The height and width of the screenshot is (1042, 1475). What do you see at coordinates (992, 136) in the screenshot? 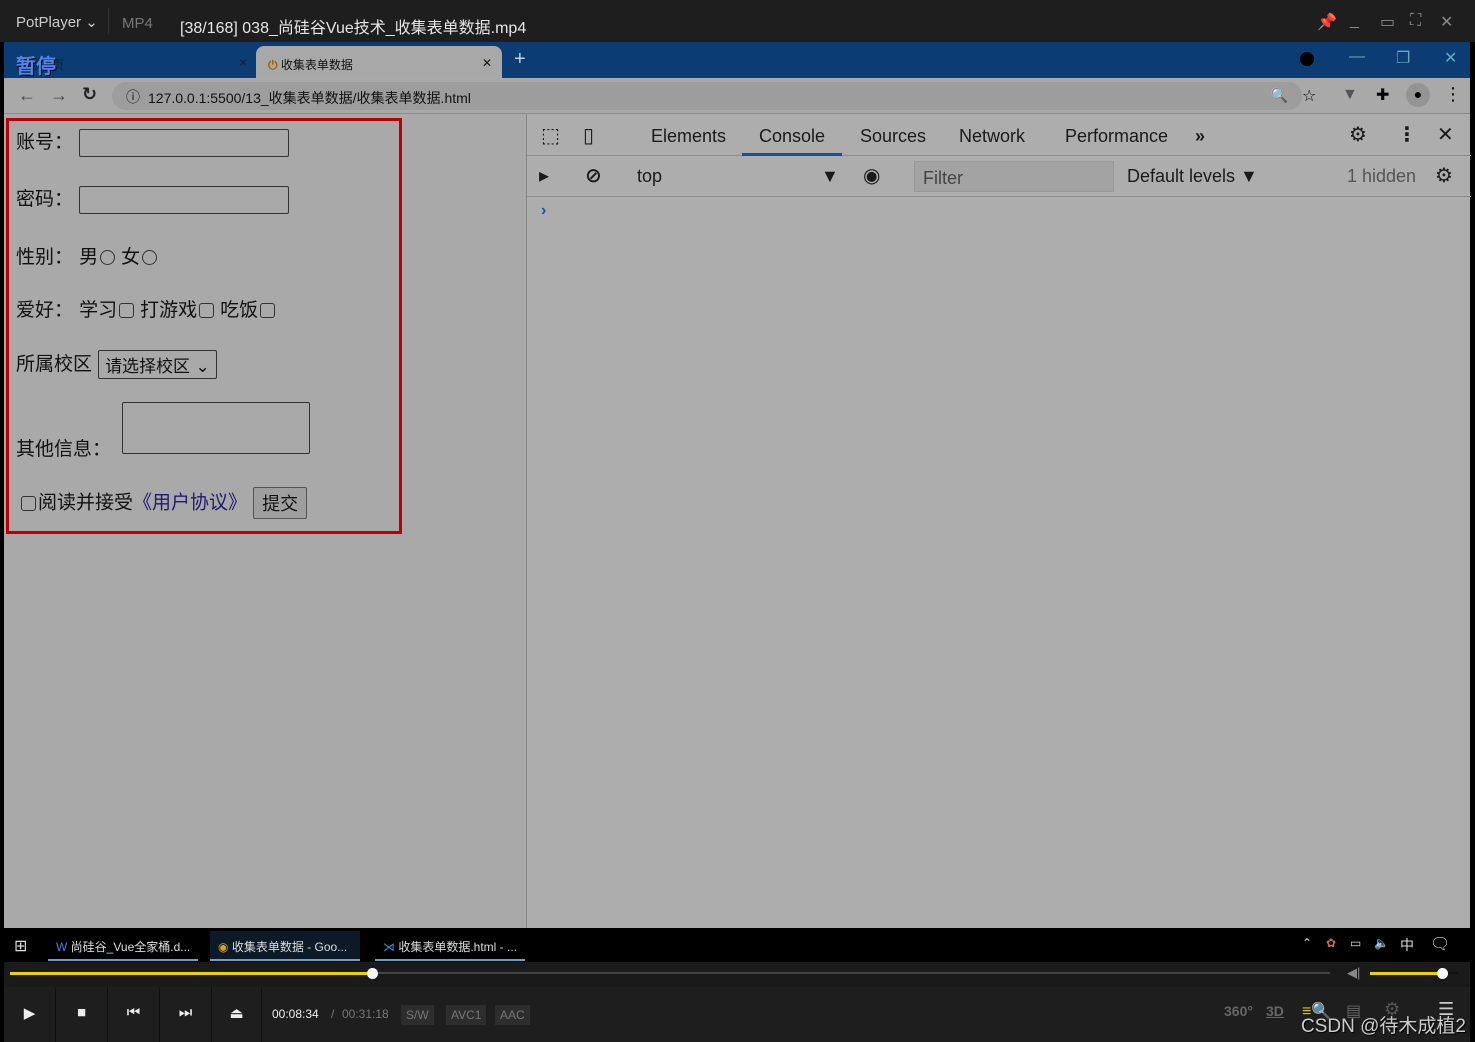
I see `tab-network: Network` at bounding box center [992, 136].